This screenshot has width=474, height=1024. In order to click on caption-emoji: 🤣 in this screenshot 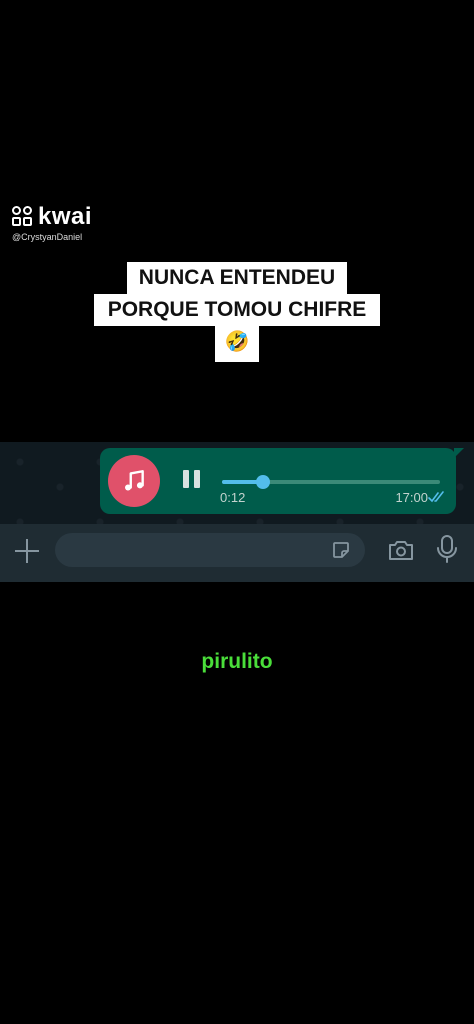, I will do `click(237, 344)`.